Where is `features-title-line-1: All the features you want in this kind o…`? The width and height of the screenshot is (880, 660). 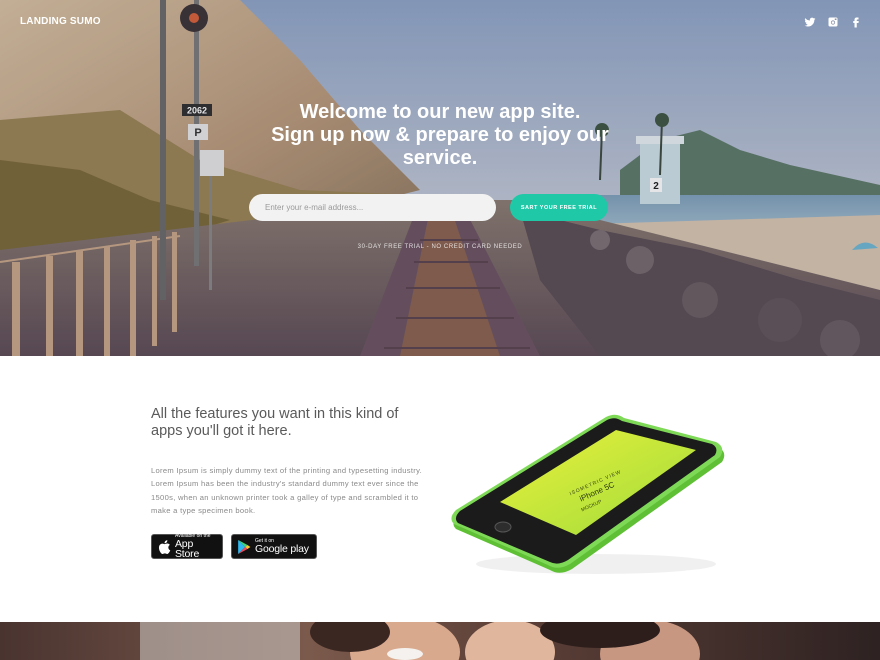
features-title-line-1: All the features you want in this kind o… is located at coordinates (275, 414).